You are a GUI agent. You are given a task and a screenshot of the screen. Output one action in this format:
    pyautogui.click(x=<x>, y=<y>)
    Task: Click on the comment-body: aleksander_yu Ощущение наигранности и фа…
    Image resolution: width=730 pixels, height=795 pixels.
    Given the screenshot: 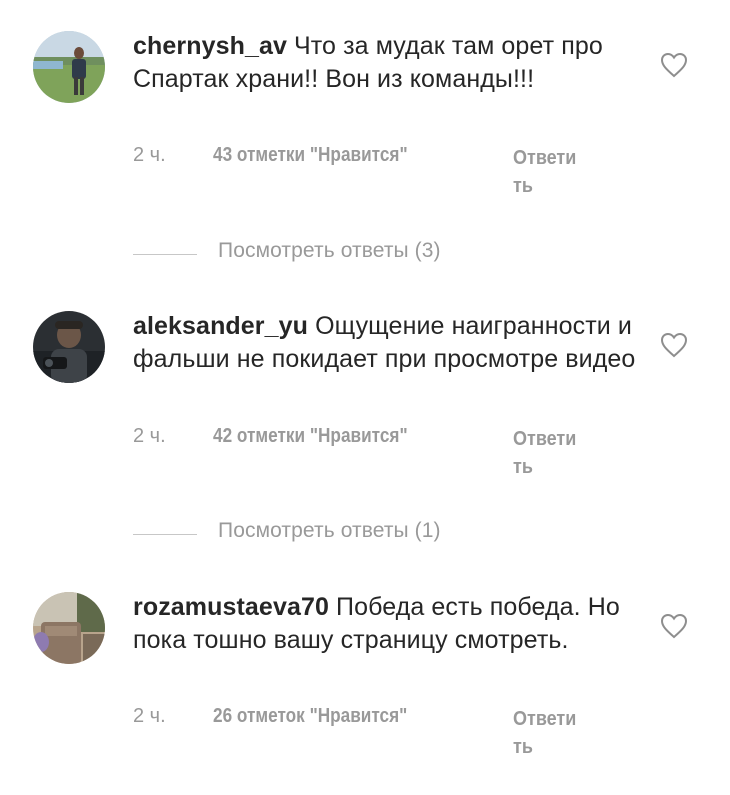 What is the action you would take?
    pyautogui.click(x=388, y=343)
    